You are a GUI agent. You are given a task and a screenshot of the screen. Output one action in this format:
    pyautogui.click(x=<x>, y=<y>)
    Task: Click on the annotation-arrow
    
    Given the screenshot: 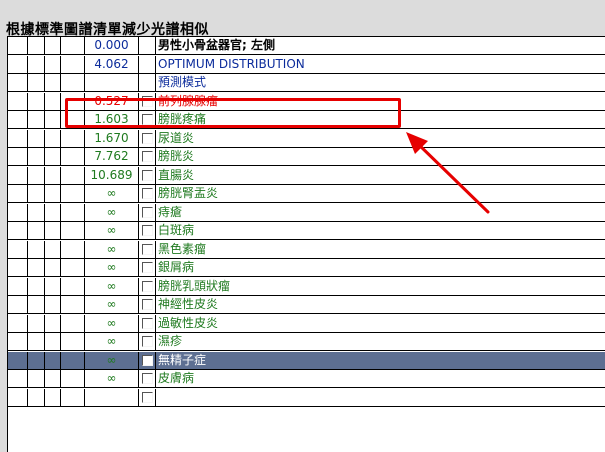 What is the action you would take?
    pyautogui.click(x=448, y=173)
    